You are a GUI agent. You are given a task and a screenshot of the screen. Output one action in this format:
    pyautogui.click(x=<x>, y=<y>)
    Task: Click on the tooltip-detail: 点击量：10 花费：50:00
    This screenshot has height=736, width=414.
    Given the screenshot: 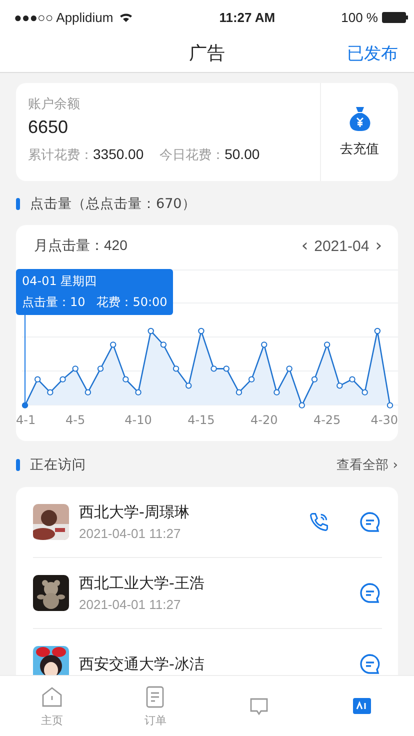 What is the action you would take?
    pyautogui.click(x=95, y=302)
    